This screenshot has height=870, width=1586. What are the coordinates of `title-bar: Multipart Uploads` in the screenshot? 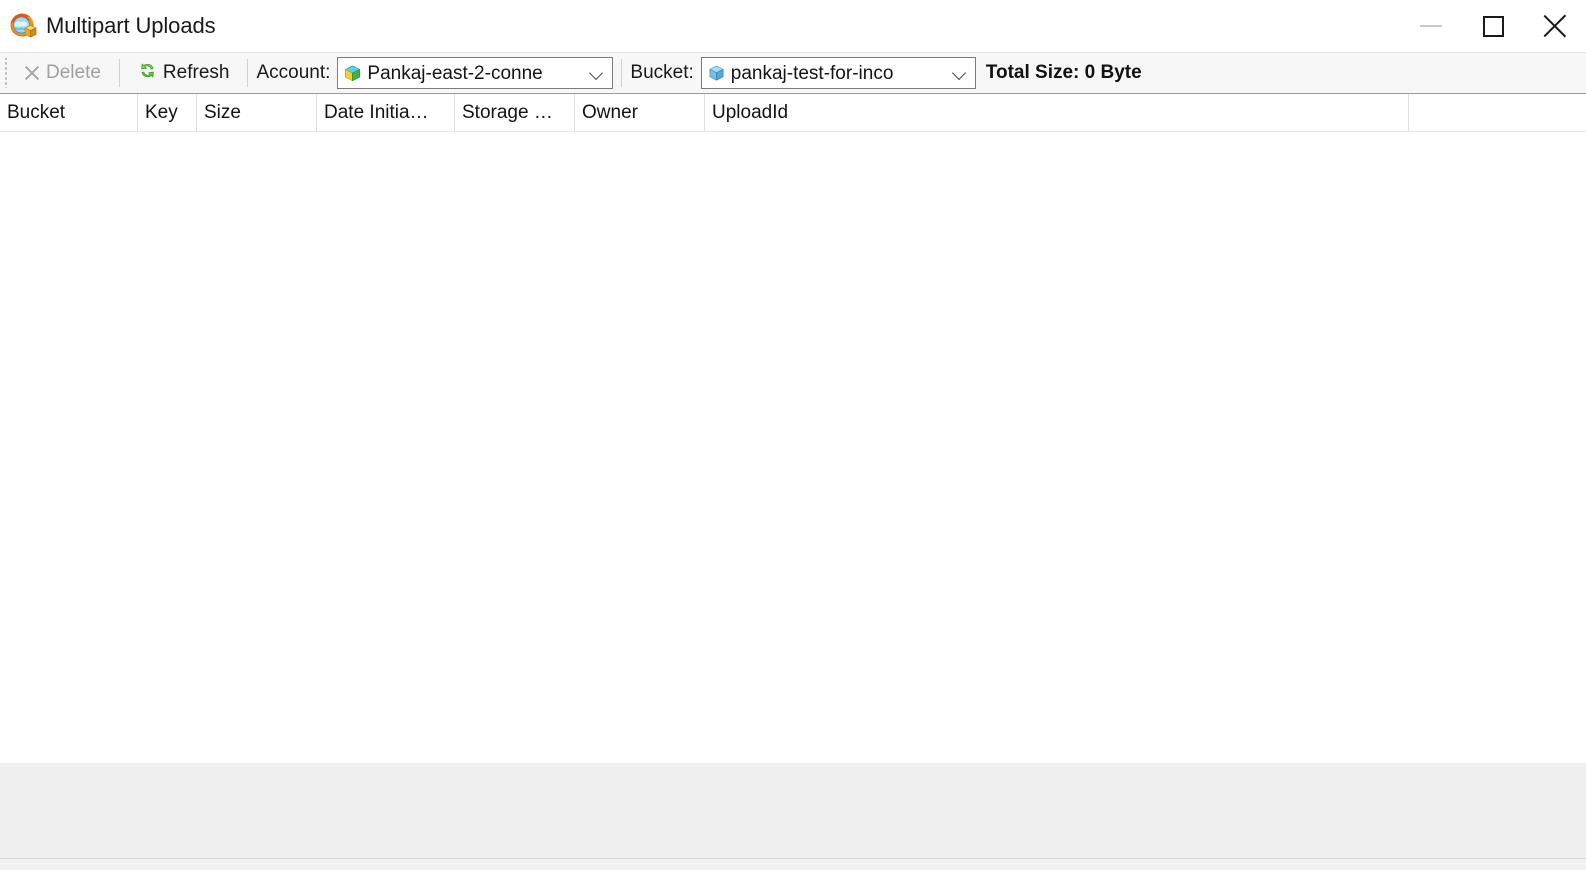 It's located at (793, 26).